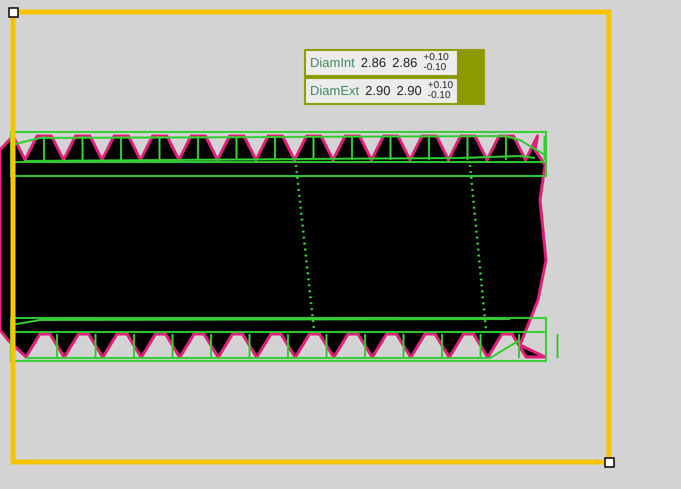 The image size is (681, 489). Describe the element at coordinates (332, 63) in the screenshot. I see `measurement-name: DiamInt` at that location.